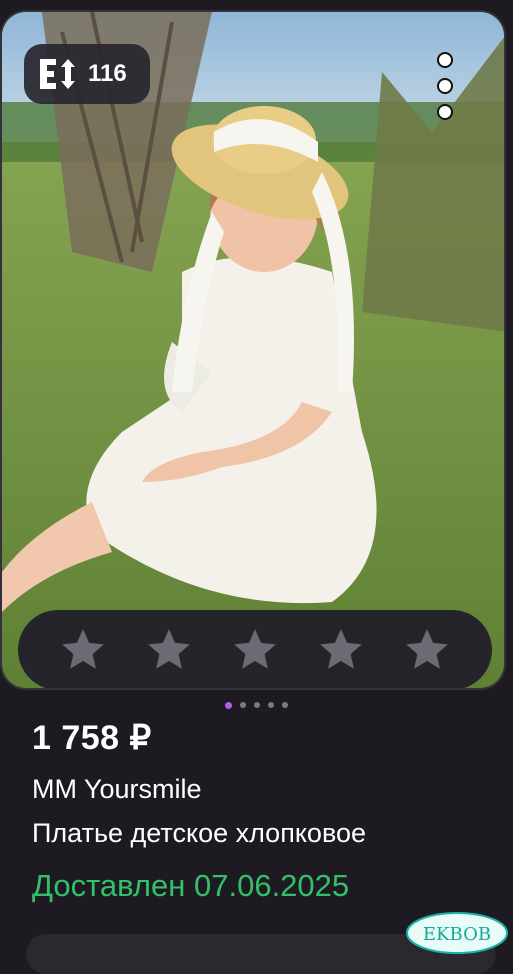  I want to click on carousel-indicator, so click(256, 705).